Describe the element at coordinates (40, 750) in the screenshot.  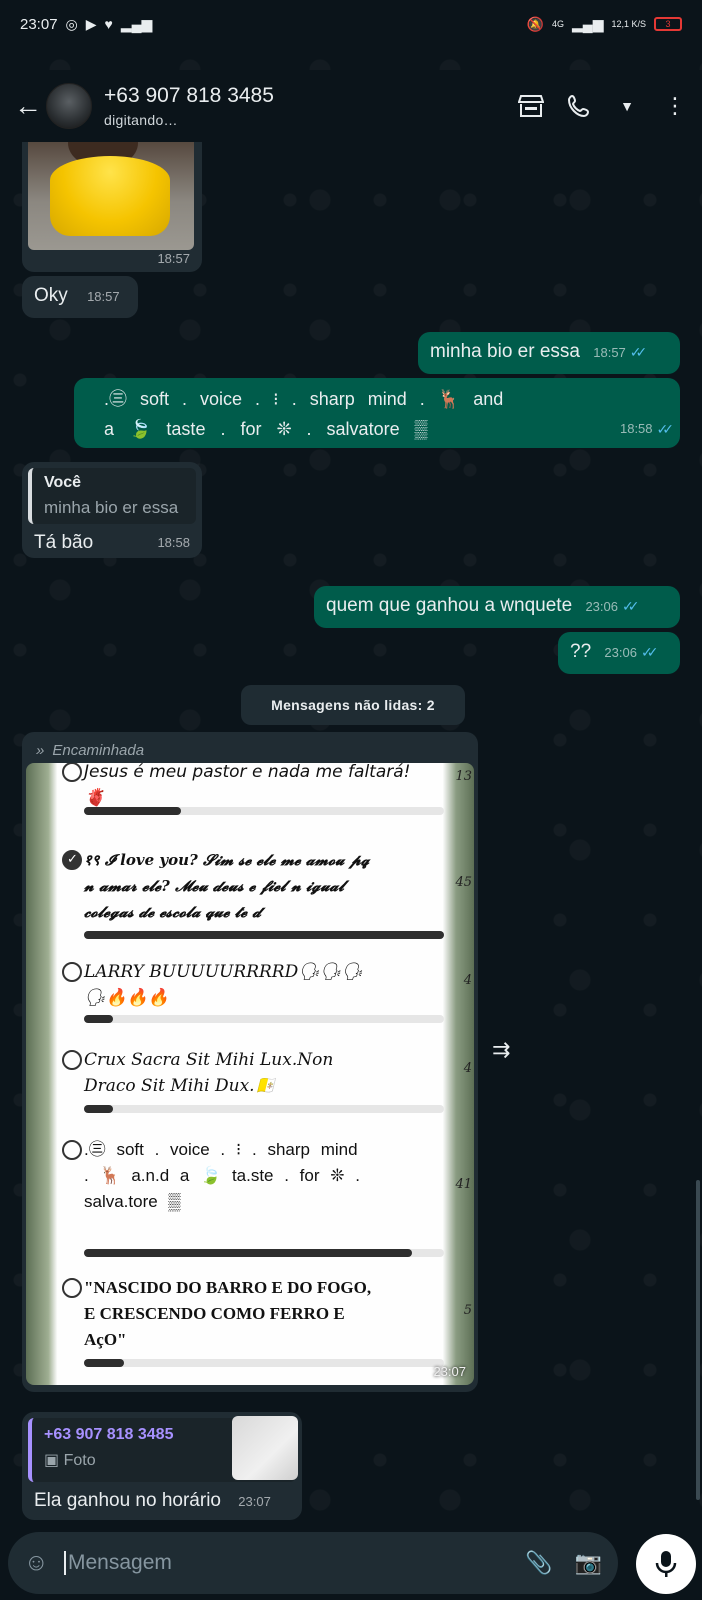
I see `forward-arrow-icon: »` at that location.